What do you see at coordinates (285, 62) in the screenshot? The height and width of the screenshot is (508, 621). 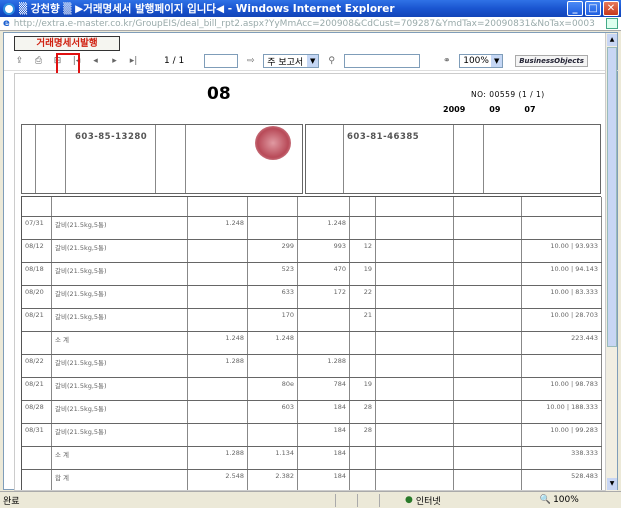 I see `view-select-value: 주 보고서` at bounding box center [285, 62].